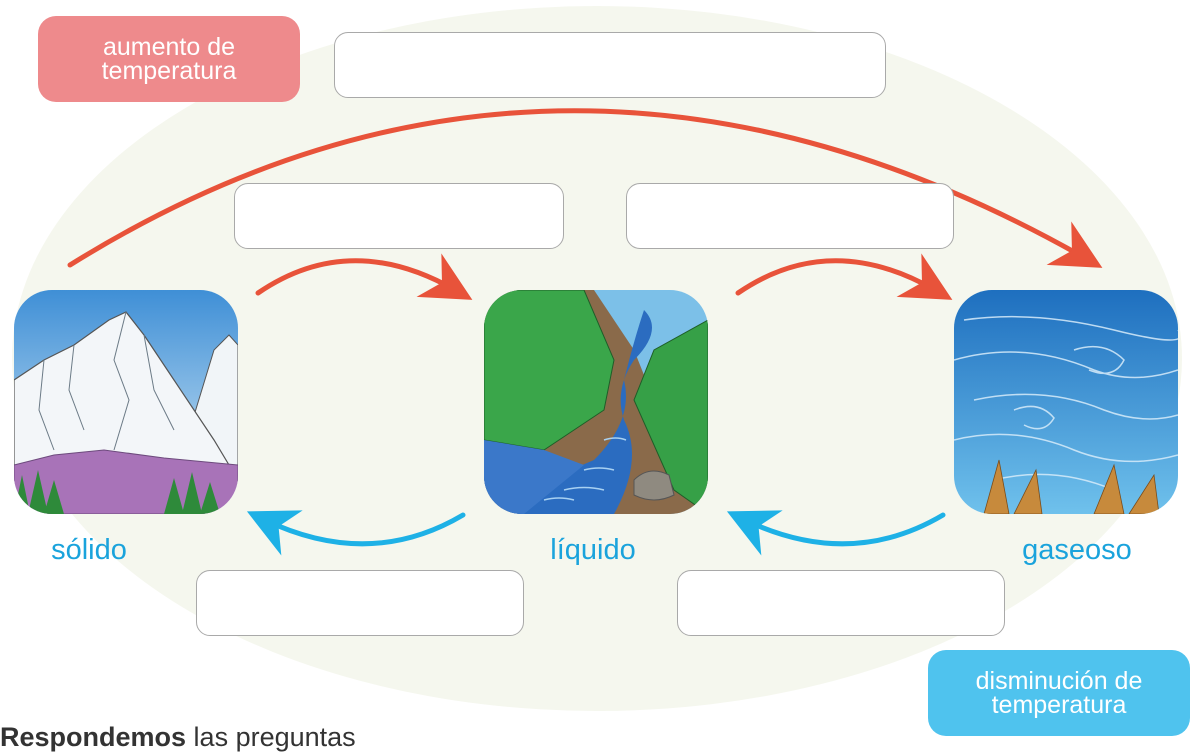 The height and width of the screenshot is (753, 1194). What do you see at coordinates (356, 533) in the screenshot?
I see `solidification-arrow` at bounding box center [356, 533].